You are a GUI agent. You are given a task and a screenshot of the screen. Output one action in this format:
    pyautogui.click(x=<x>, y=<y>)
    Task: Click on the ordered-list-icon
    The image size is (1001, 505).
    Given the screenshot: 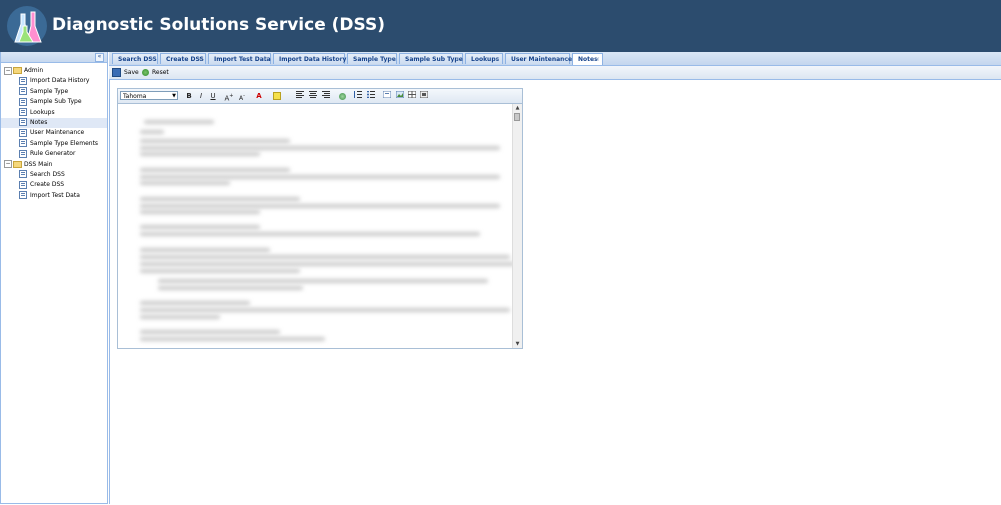 What is the action you would take?
    pyautogui.click(x=358, y=96)
    